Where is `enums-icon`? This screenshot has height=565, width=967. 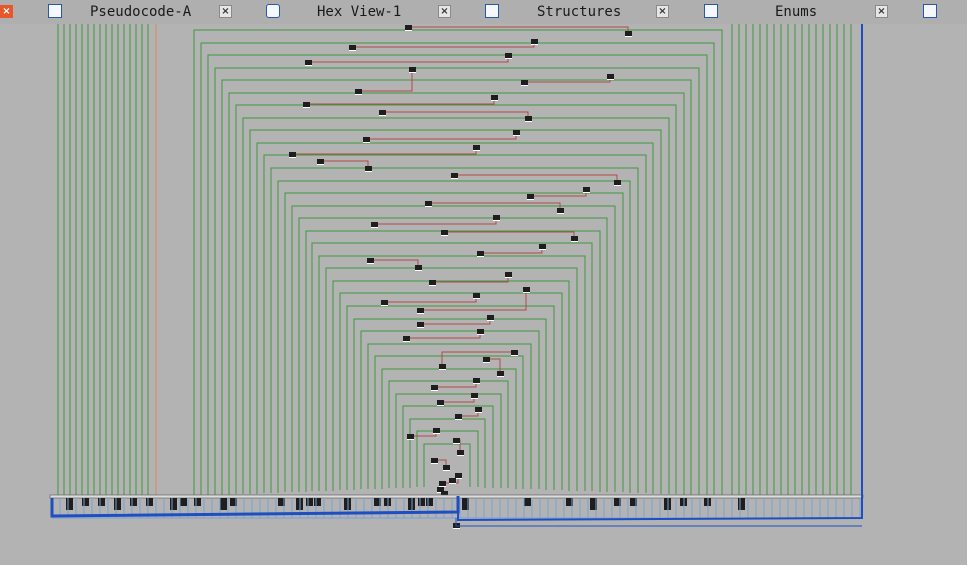
enums-icon is located at coordinates (711, 11).